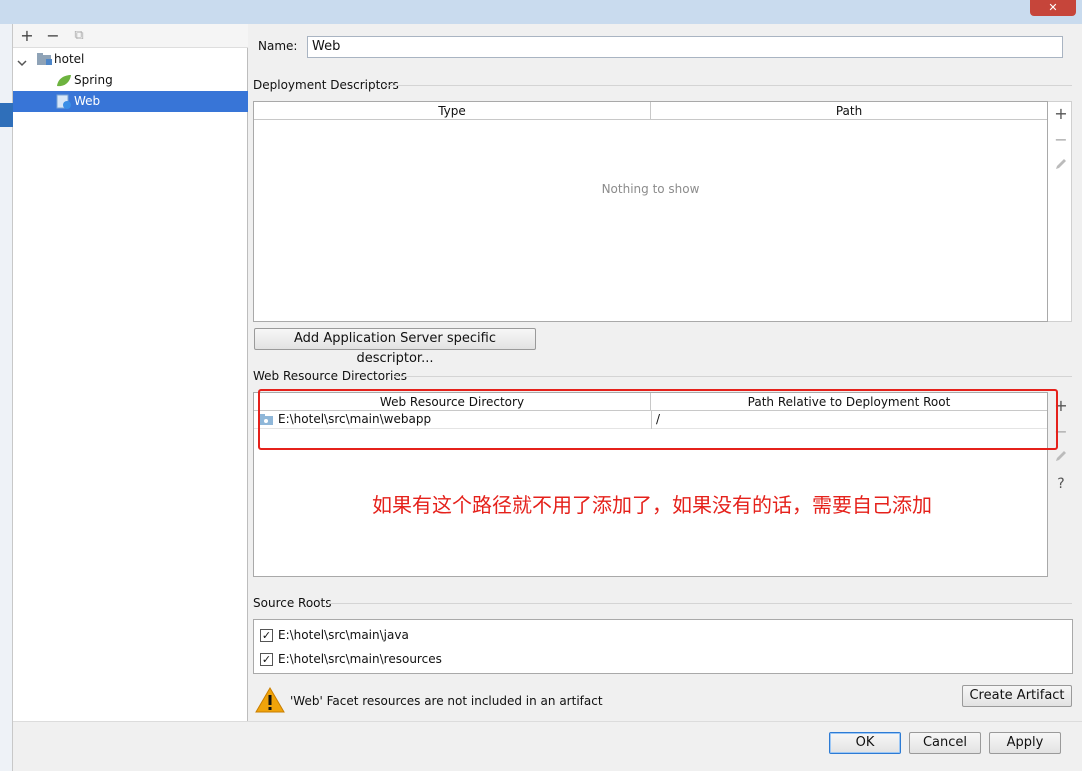 This screenshot has width=1082, height=771. What do you see at coordinates (292, 603) in the screenshot?
I see `source-roots-title: Source Roots` at bounding box center [292, 603].